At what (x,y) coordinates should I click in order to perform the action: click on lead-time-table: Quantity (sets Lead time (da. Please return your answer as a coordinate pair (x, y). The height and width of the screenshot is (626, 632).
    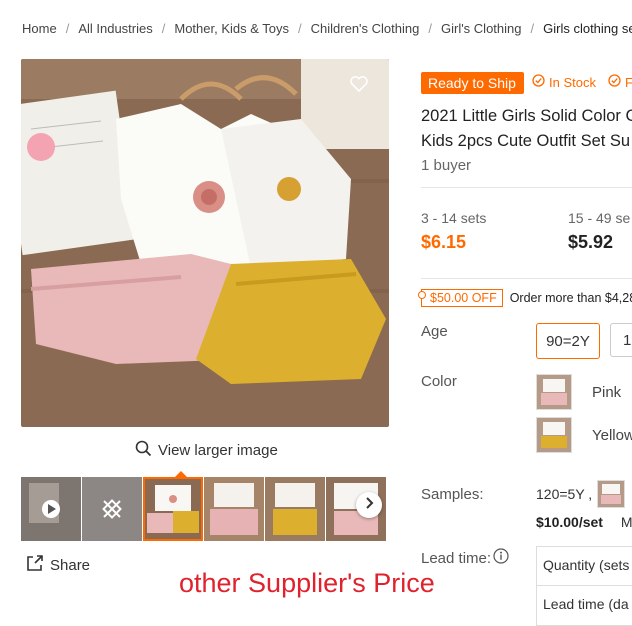
    Looking at the image, I should click on (584, 586).